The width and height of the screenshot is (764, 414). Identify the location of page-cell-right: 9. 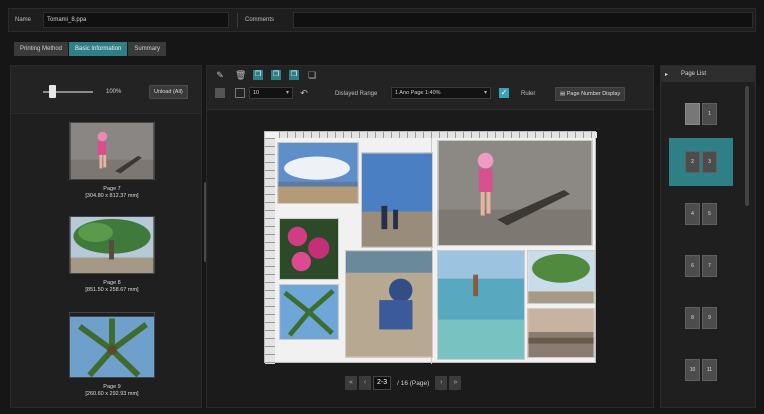
(709, 318).